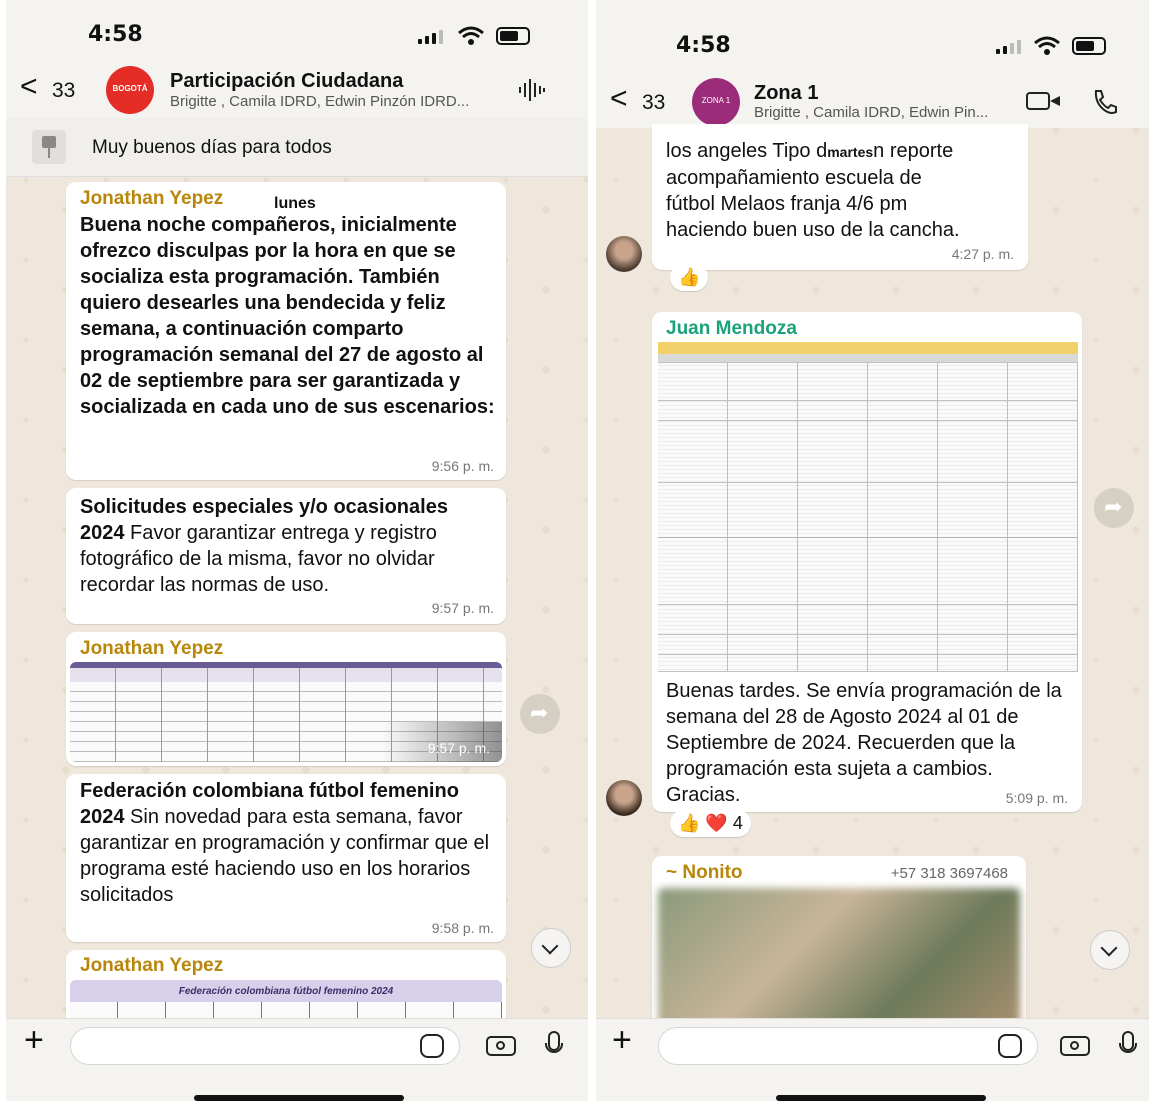 This screenshot has height=1101, width=1151. I want to click on chat-title: Zona 1, so click(786, 93).